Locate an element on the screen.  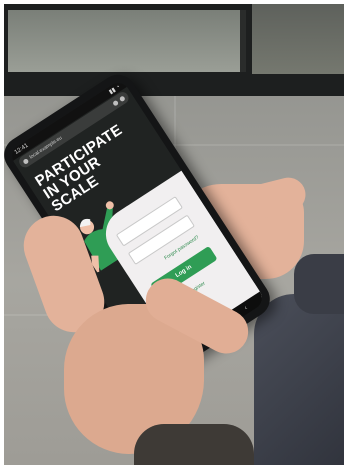
bottom-sleeve is located at coordinates (194, 444).